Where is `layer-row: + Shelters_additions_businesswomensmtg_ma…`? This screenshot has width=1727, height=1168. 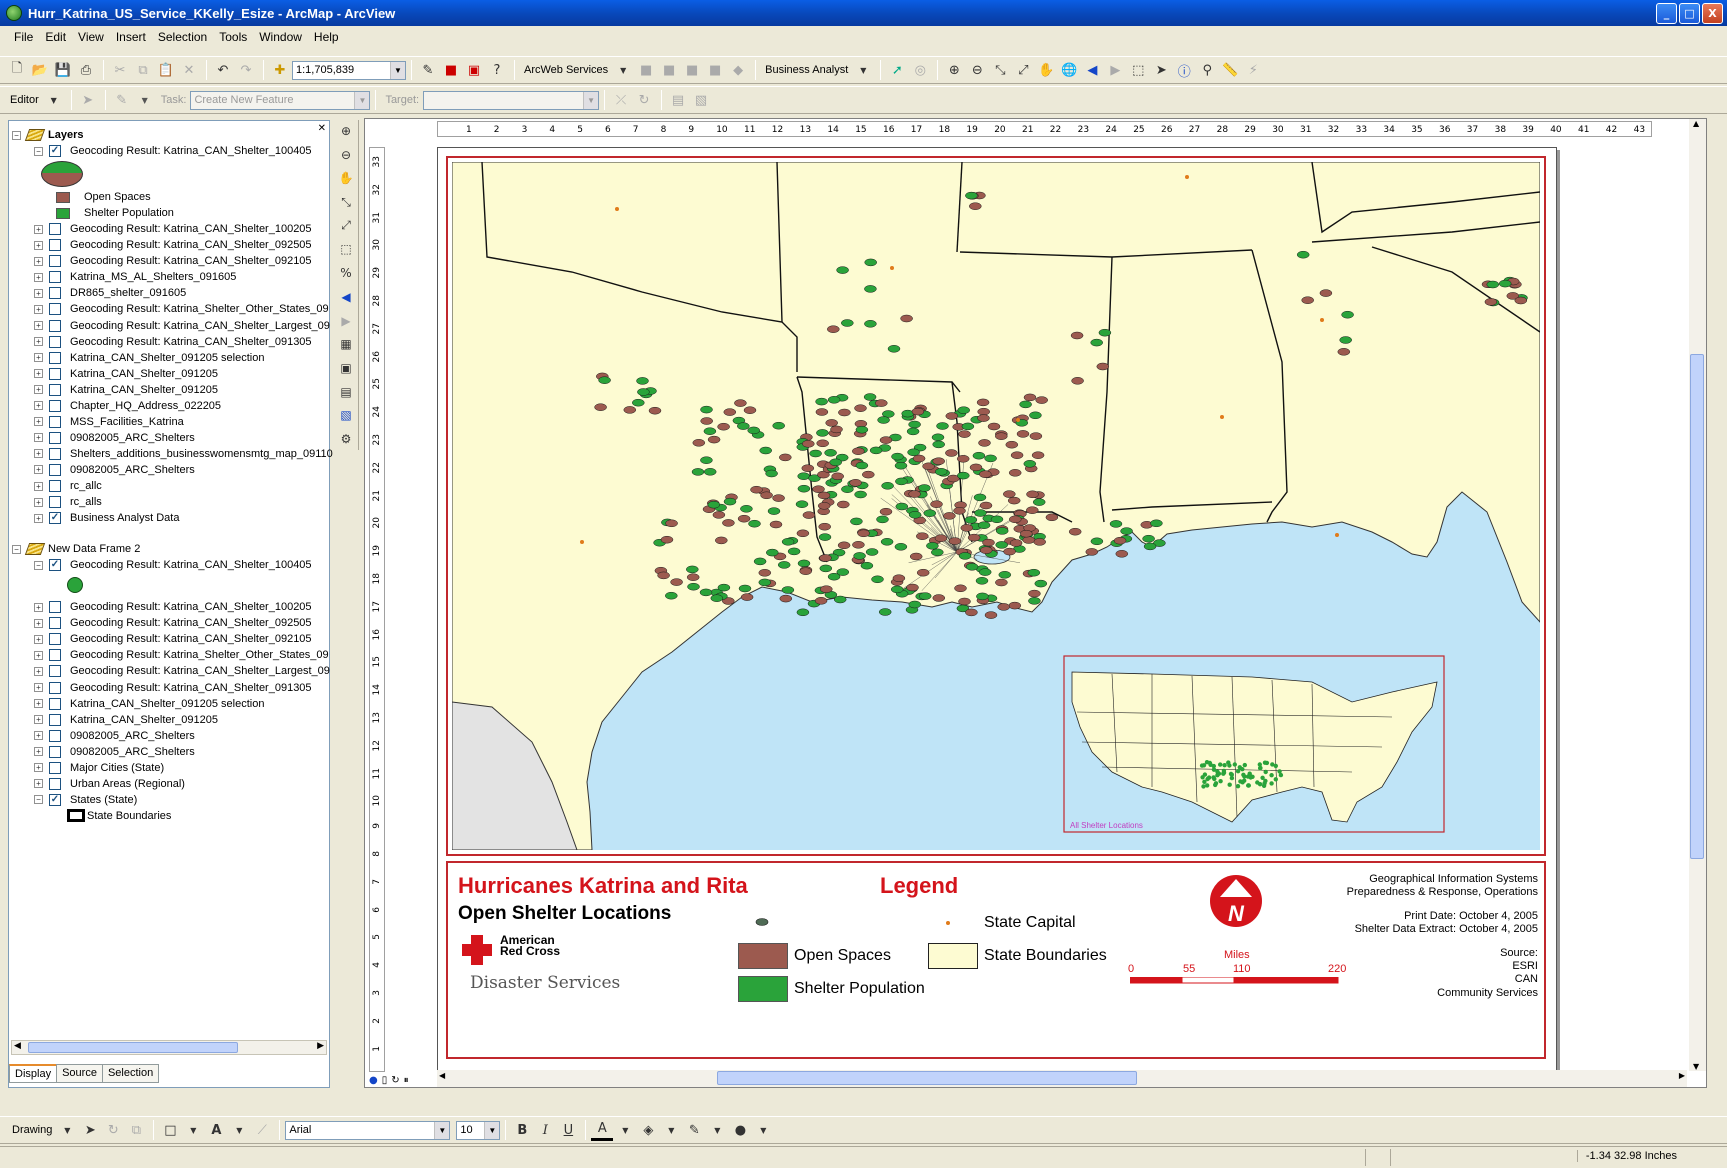
layer-row: + Shelters_additions_businesswomensmtg_ma… is located at coordinates (183, 454).